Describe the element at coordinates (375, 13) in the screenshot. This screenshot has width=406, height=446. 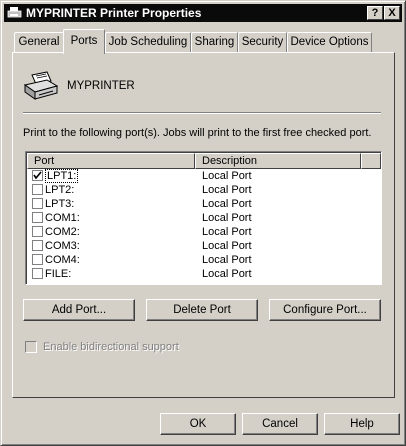
I see `help-caption-button: ?` at that location.